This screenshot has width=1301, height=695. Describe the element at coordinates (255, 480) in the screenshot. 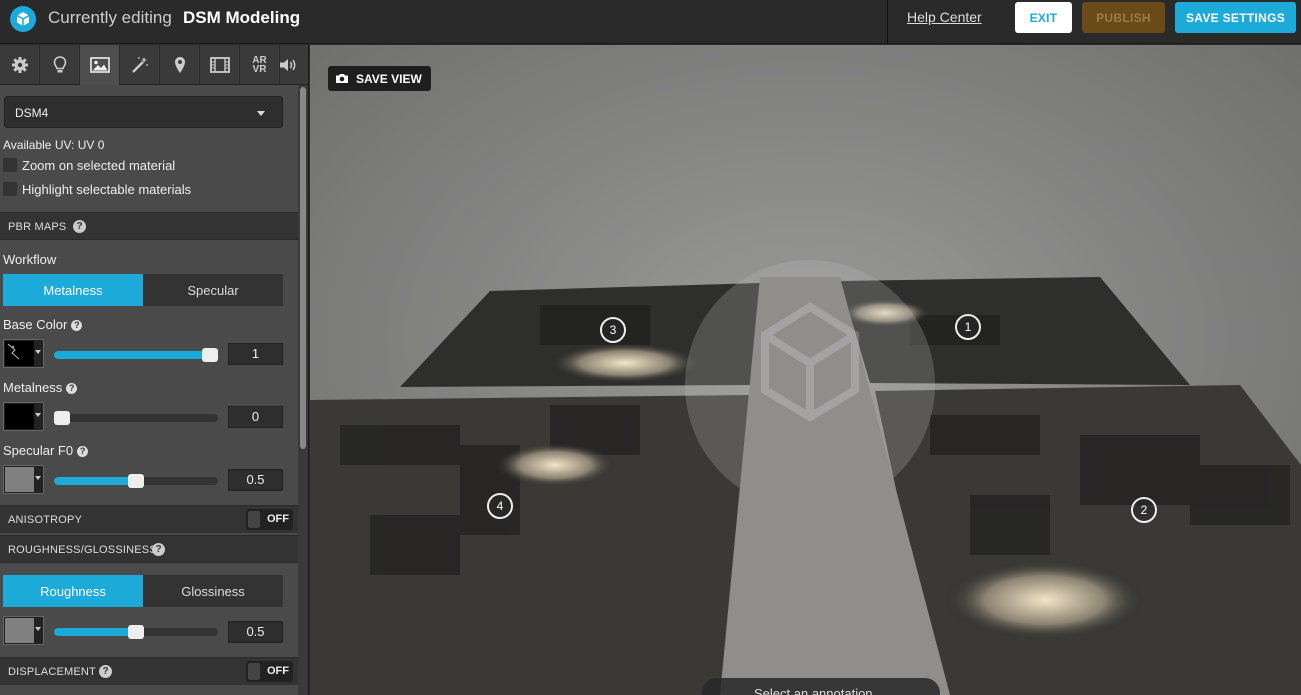

I see `specular-f0-value: 0.5` at that location.